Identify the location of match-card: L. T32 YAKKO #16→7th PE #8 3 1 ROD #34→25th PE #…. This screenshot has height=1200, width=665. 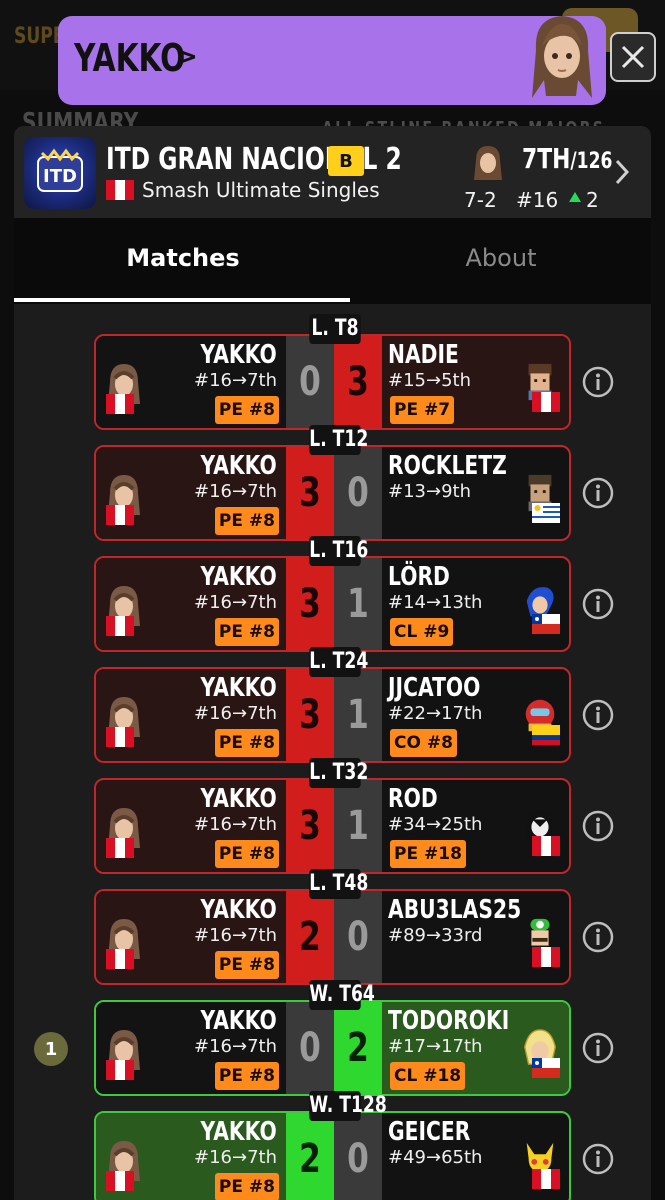
(332, 816).